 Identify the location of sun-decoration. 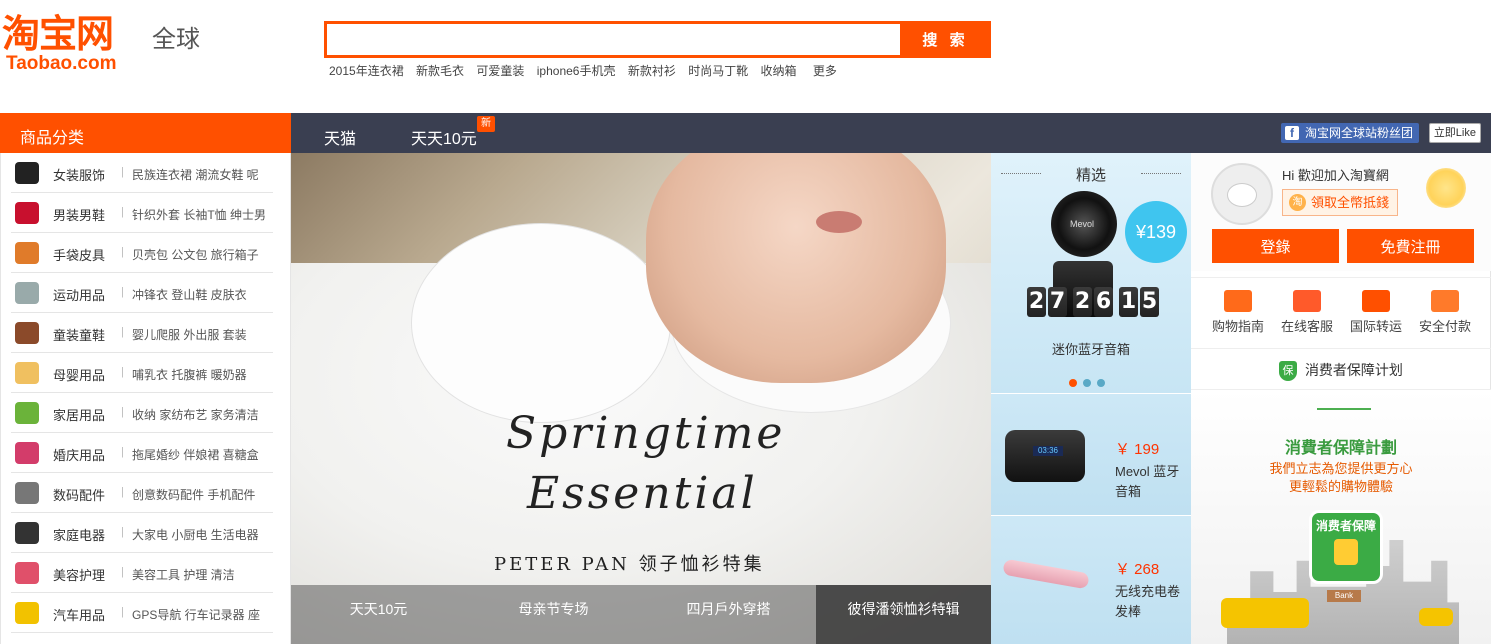
(1446, 188).